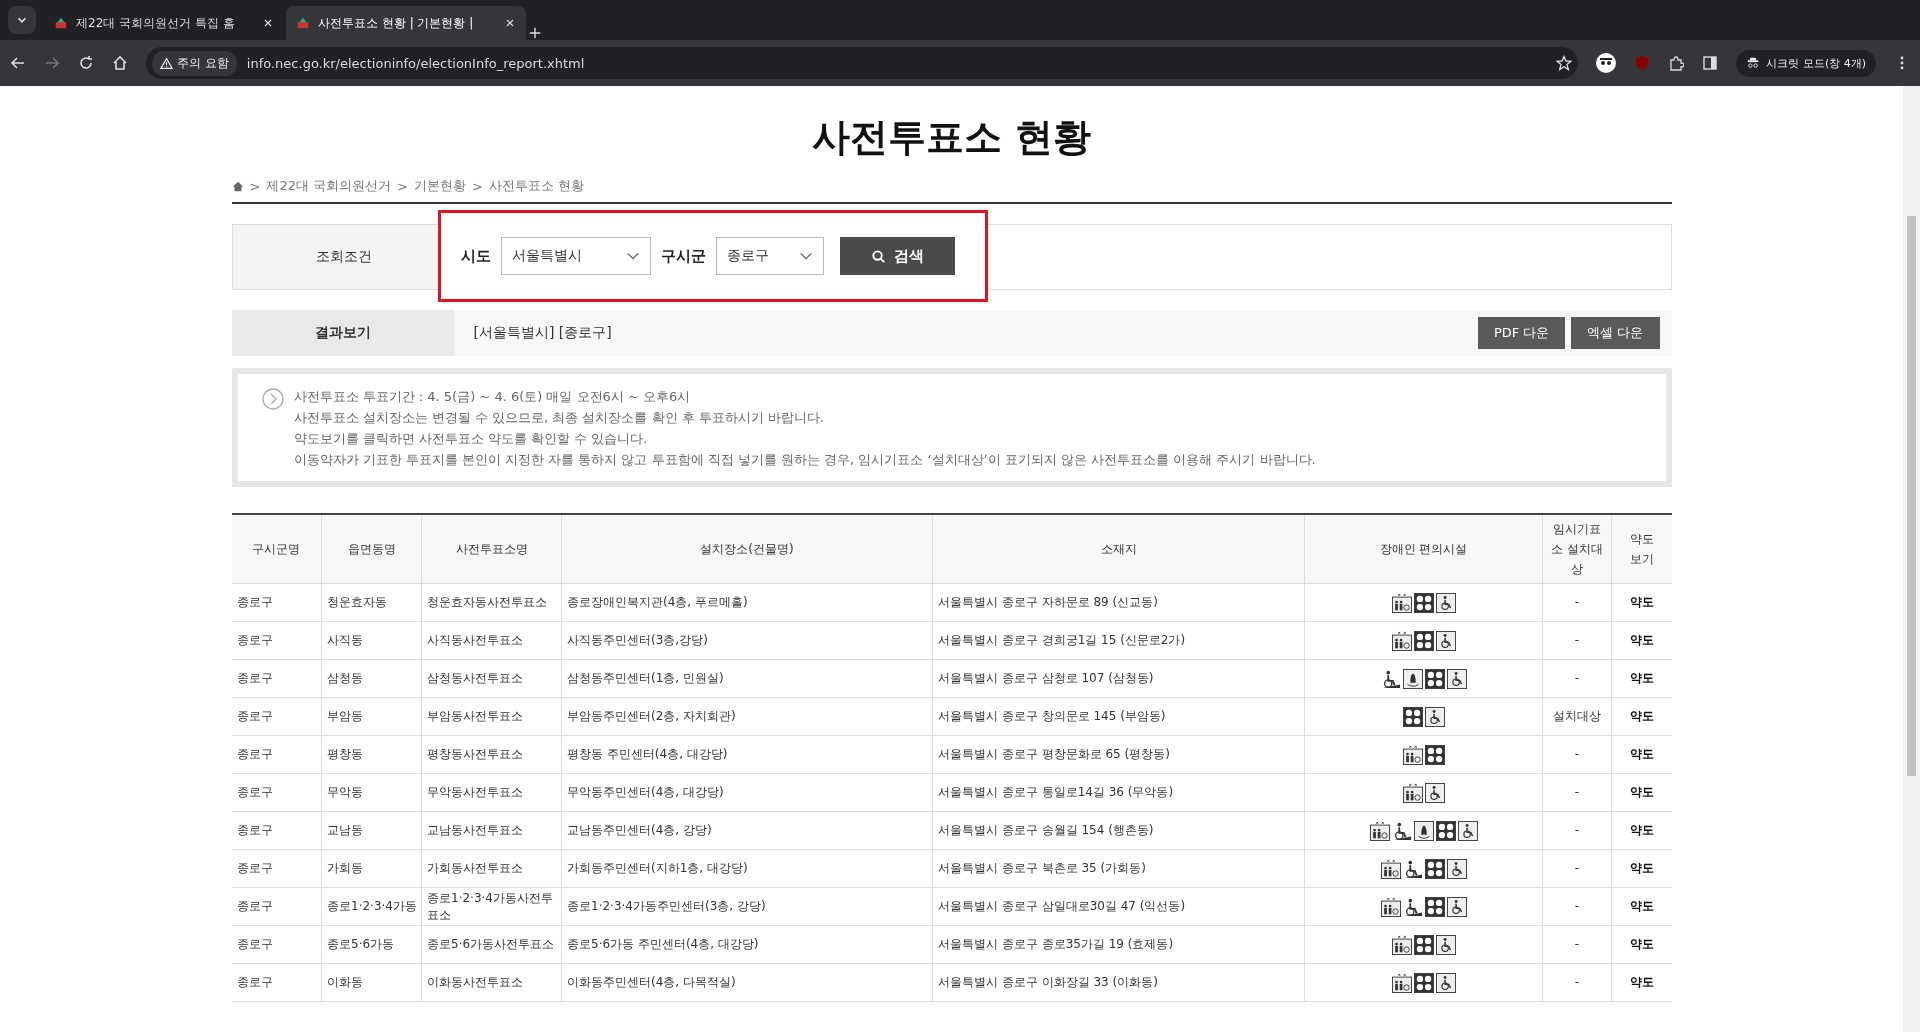 The width and height of the screenshot is (1920, 1032). Describe the element at coordinates (491, 982) in the screenshot. I see `table-cell: 이화동사전투표소` at that location.